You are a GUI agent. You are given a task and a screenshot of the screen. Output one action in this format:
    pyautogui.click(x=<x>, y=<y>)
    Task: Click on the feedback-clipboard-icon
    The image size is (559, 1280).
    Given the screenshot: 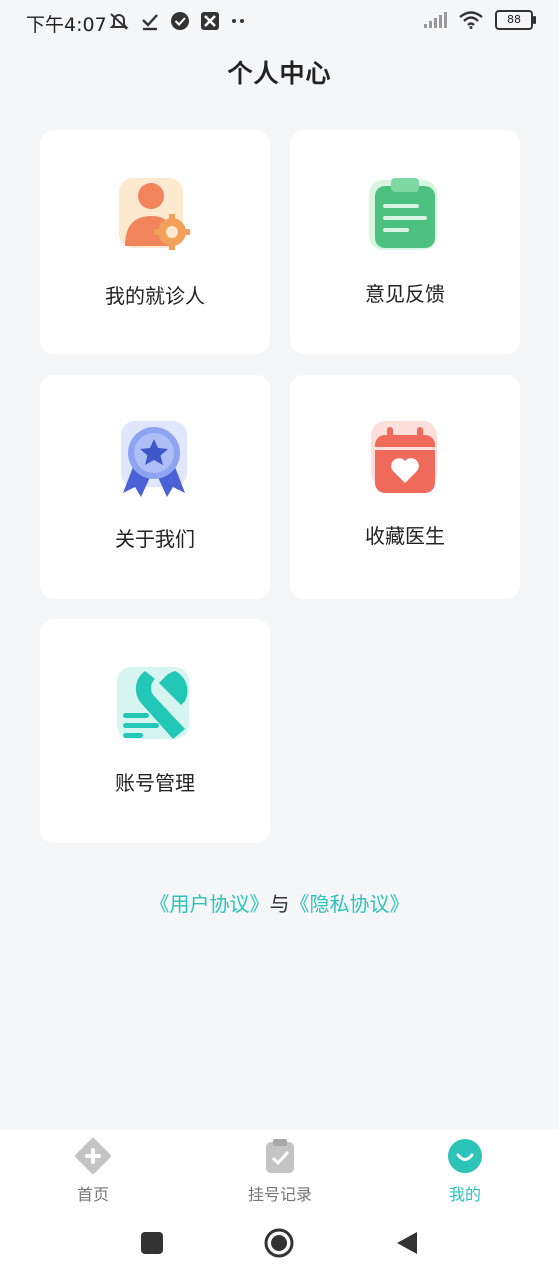 What is the action you would take?
    pyautogui.click(x=403, y=214)
    